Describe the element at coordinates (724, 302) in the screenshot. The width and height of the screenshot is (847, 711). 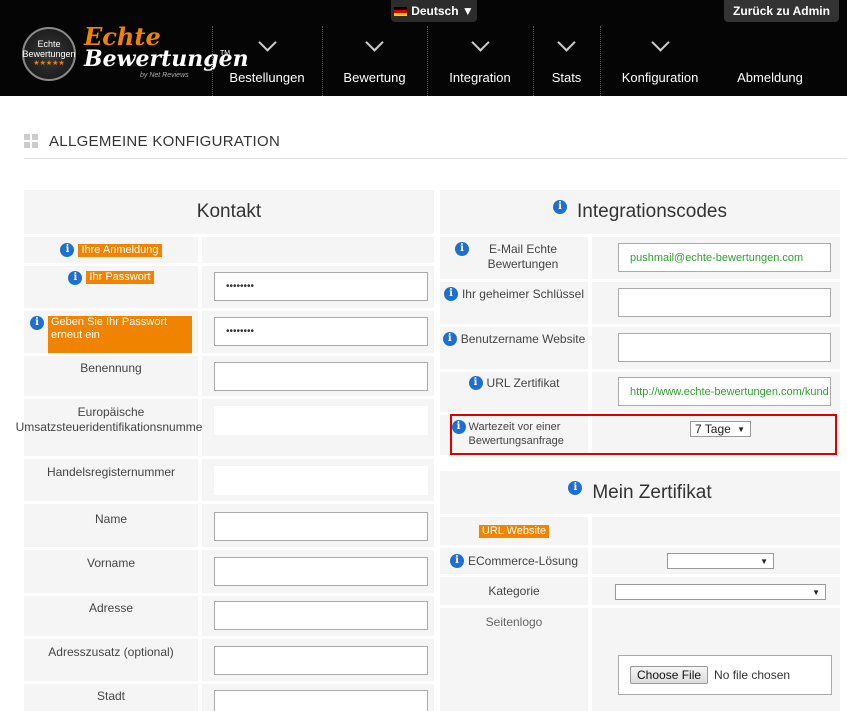
I see `schluessel-input` at that location.